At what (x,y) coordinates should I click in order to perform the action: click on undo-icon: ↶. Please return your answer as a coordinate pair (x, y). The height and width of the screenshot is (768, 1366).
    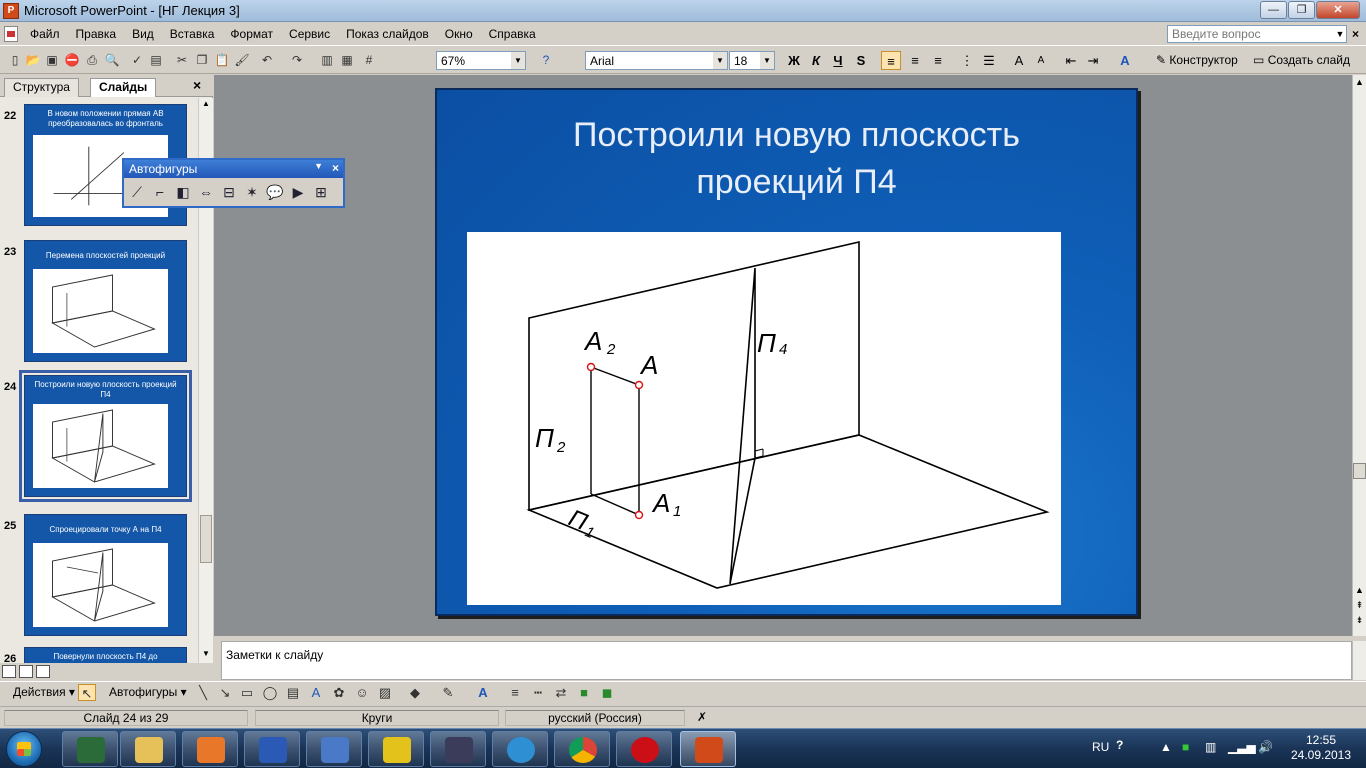
    Looking at the image, I should click on (267, 60).